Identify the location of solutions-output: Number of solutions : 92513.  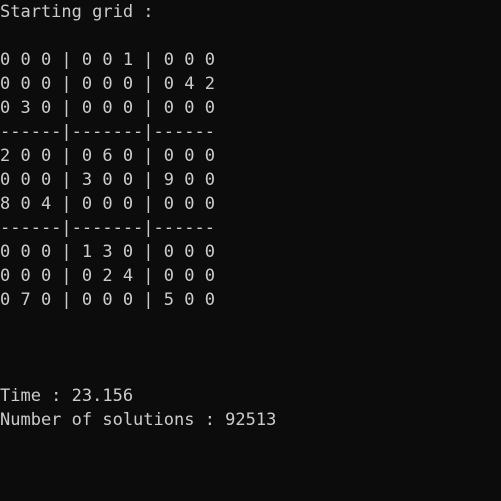
(138, 420).